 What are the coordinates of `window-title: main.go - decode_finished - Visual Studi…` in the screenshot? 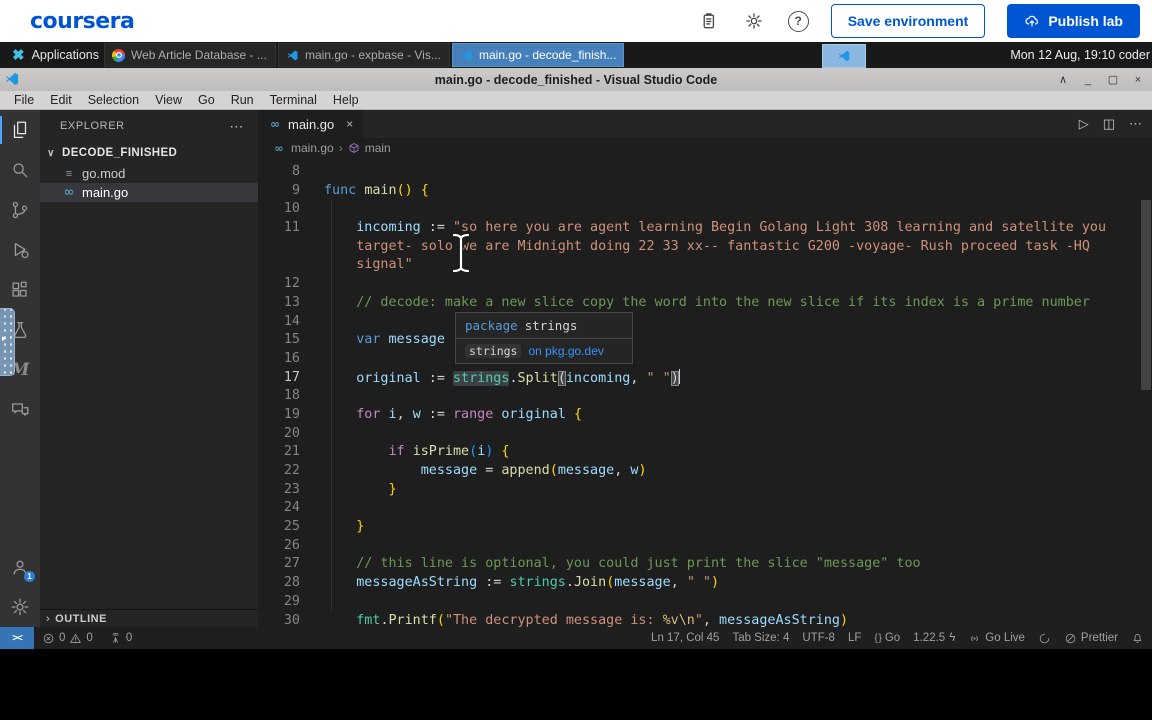 It's located at (576, 79).